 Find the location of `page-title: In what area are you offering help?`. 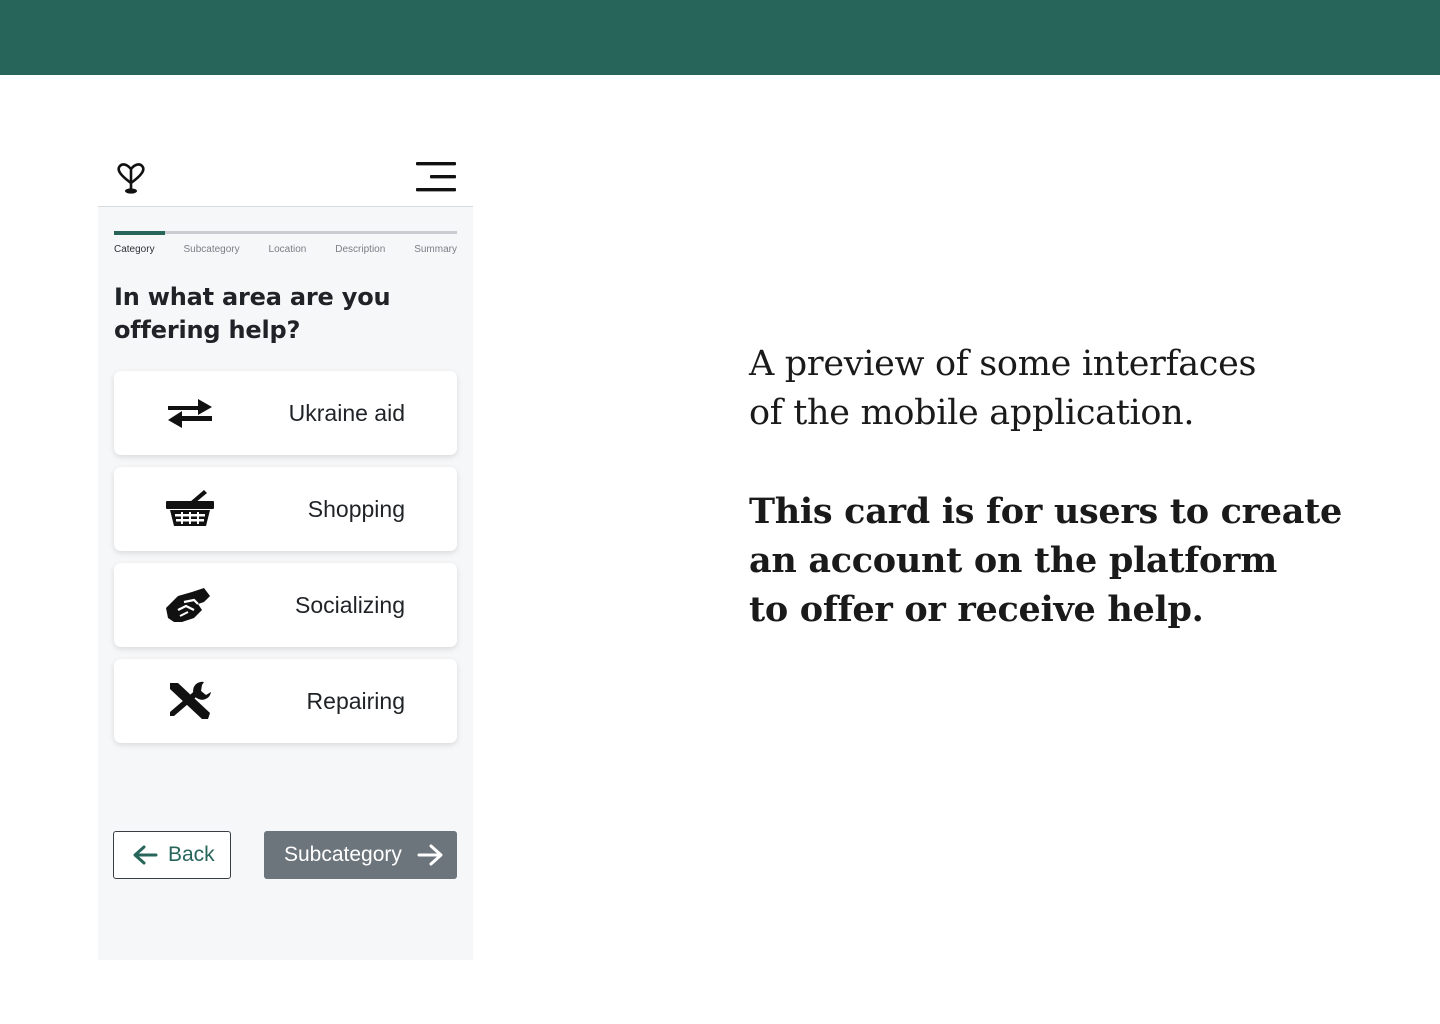

page-title: In what area are you offering help? is located at coordinates (252, 313).